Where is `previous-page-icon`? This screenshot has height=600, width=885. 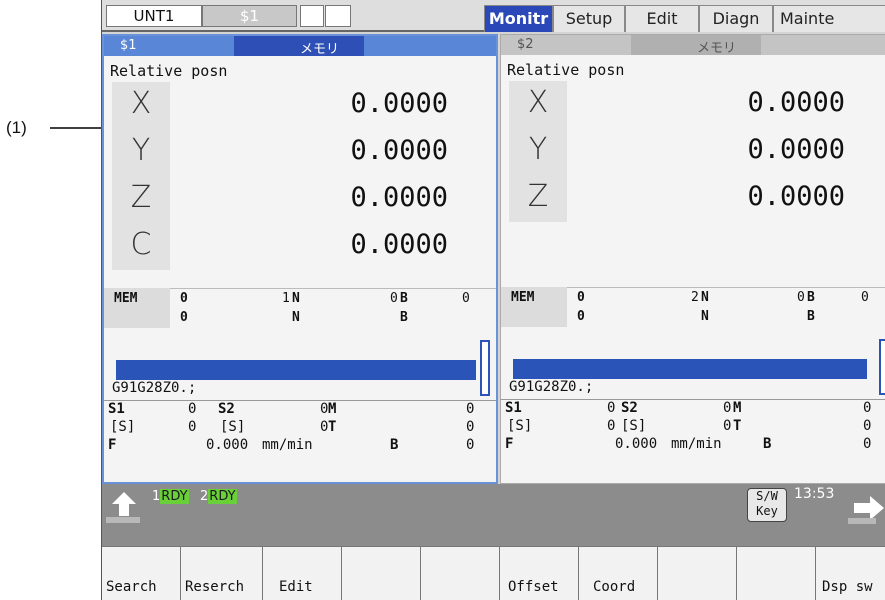 previous-page-icon is located at coordinates (124, 508).